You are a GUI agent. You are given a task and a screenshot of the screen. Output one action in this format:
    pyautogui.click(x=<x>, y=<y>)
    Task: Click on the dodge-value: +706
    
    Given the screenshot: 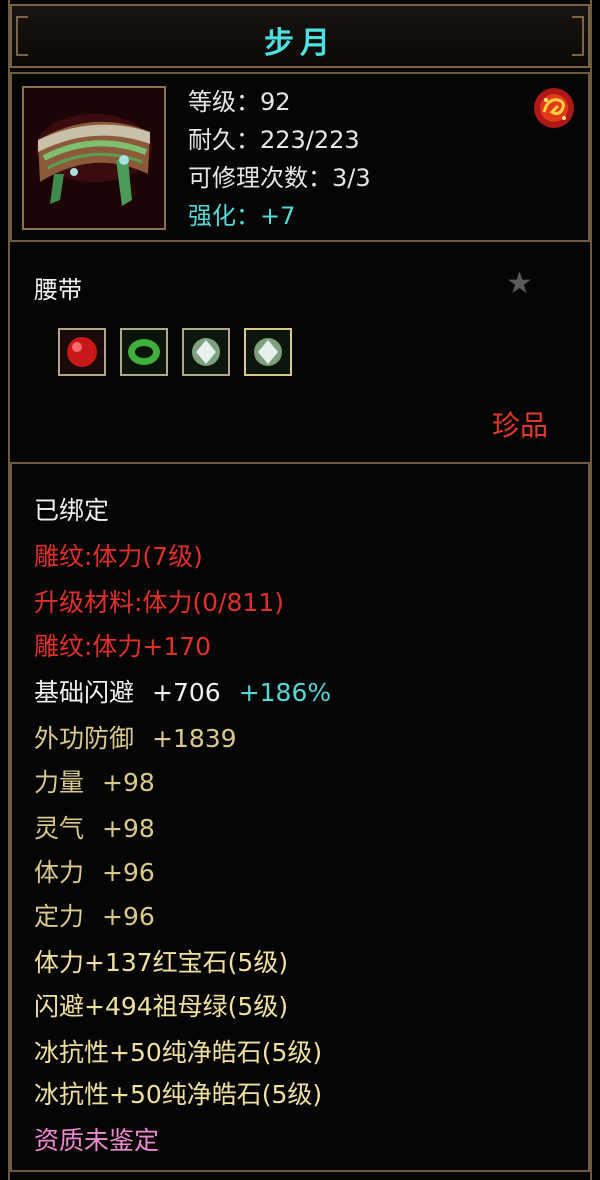 What is the action you would take?
    pyautogui.click(x=186, y=692)
    